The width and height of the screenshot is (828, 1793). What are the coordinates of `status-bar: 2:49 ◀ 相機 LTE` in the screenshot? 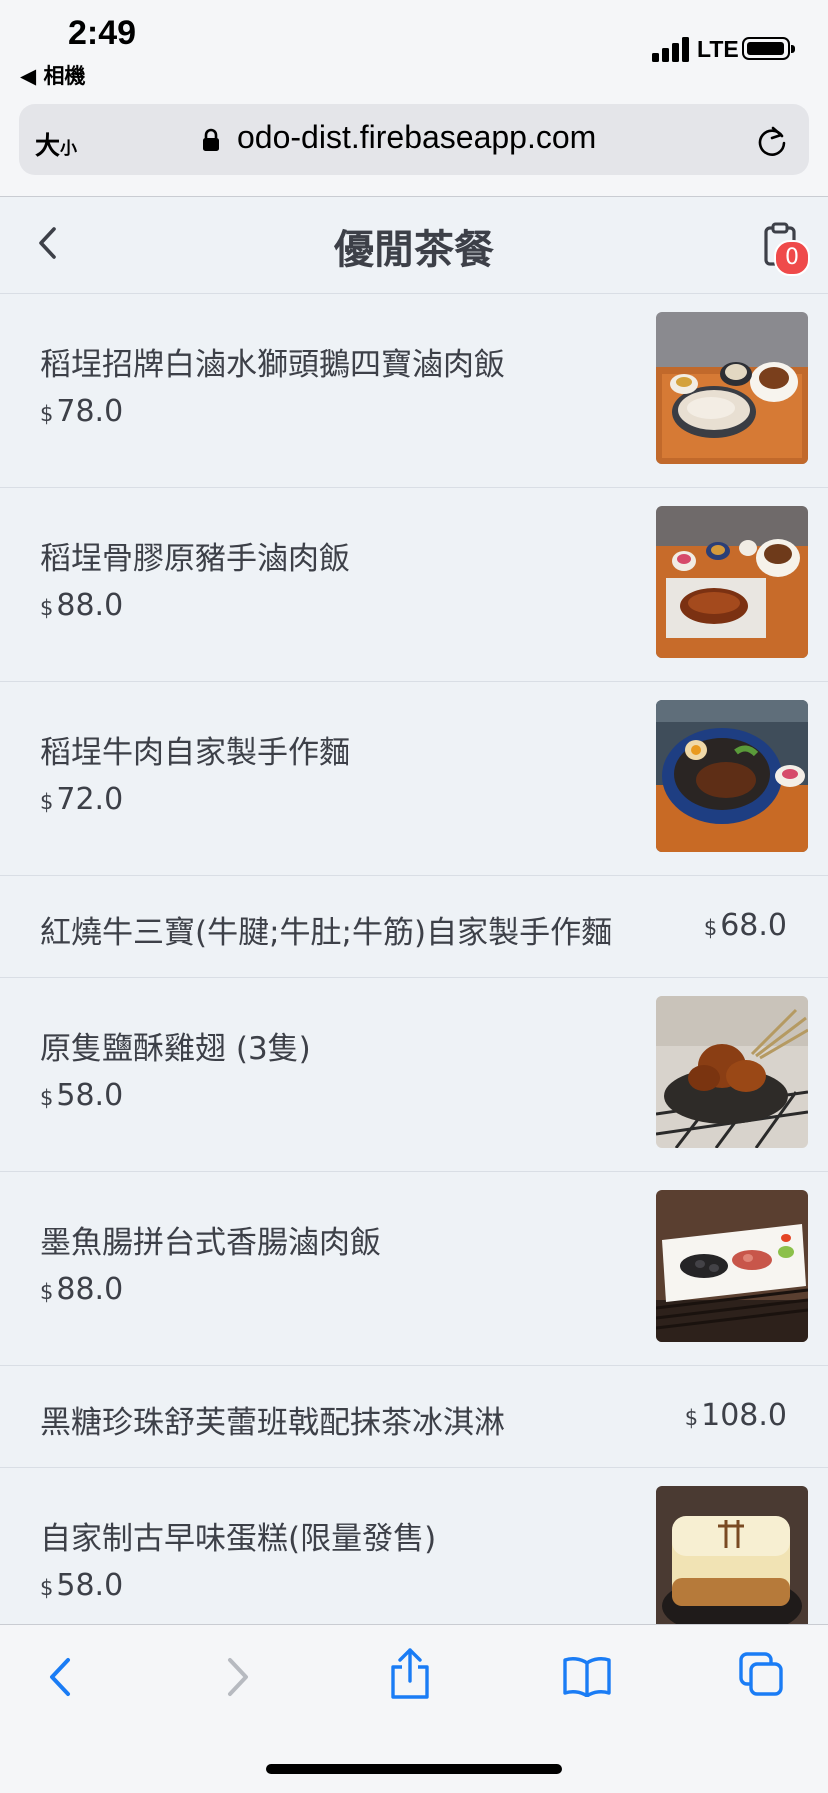 It's located at (414, 50).